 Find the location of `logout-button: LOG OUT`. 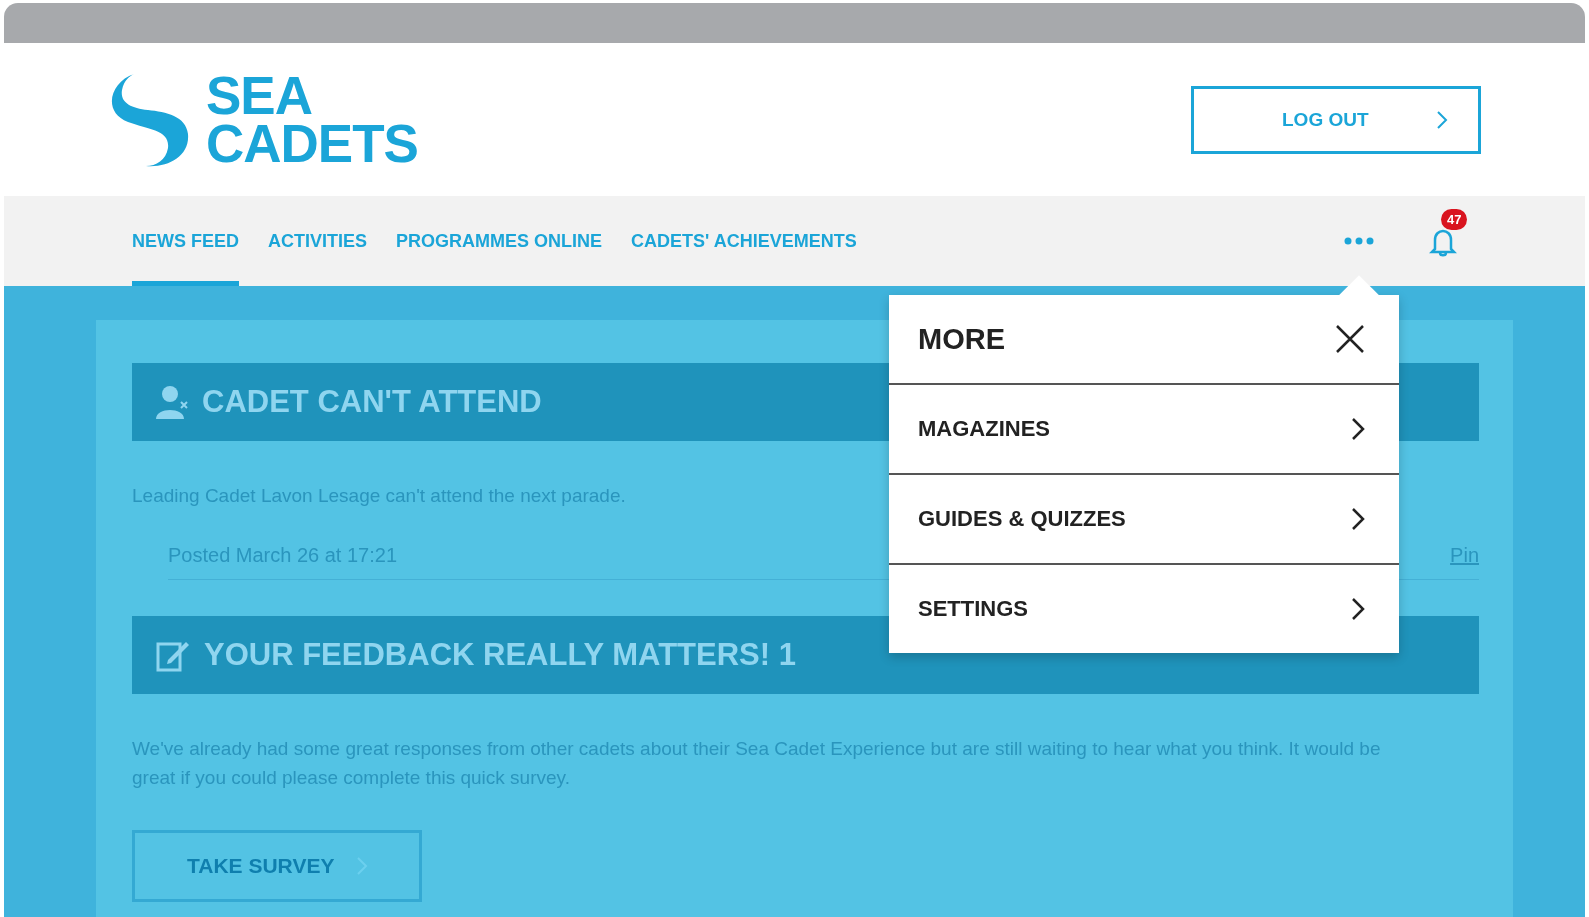

logout-button: LOG OUT is located at coordinates (1336, 119).